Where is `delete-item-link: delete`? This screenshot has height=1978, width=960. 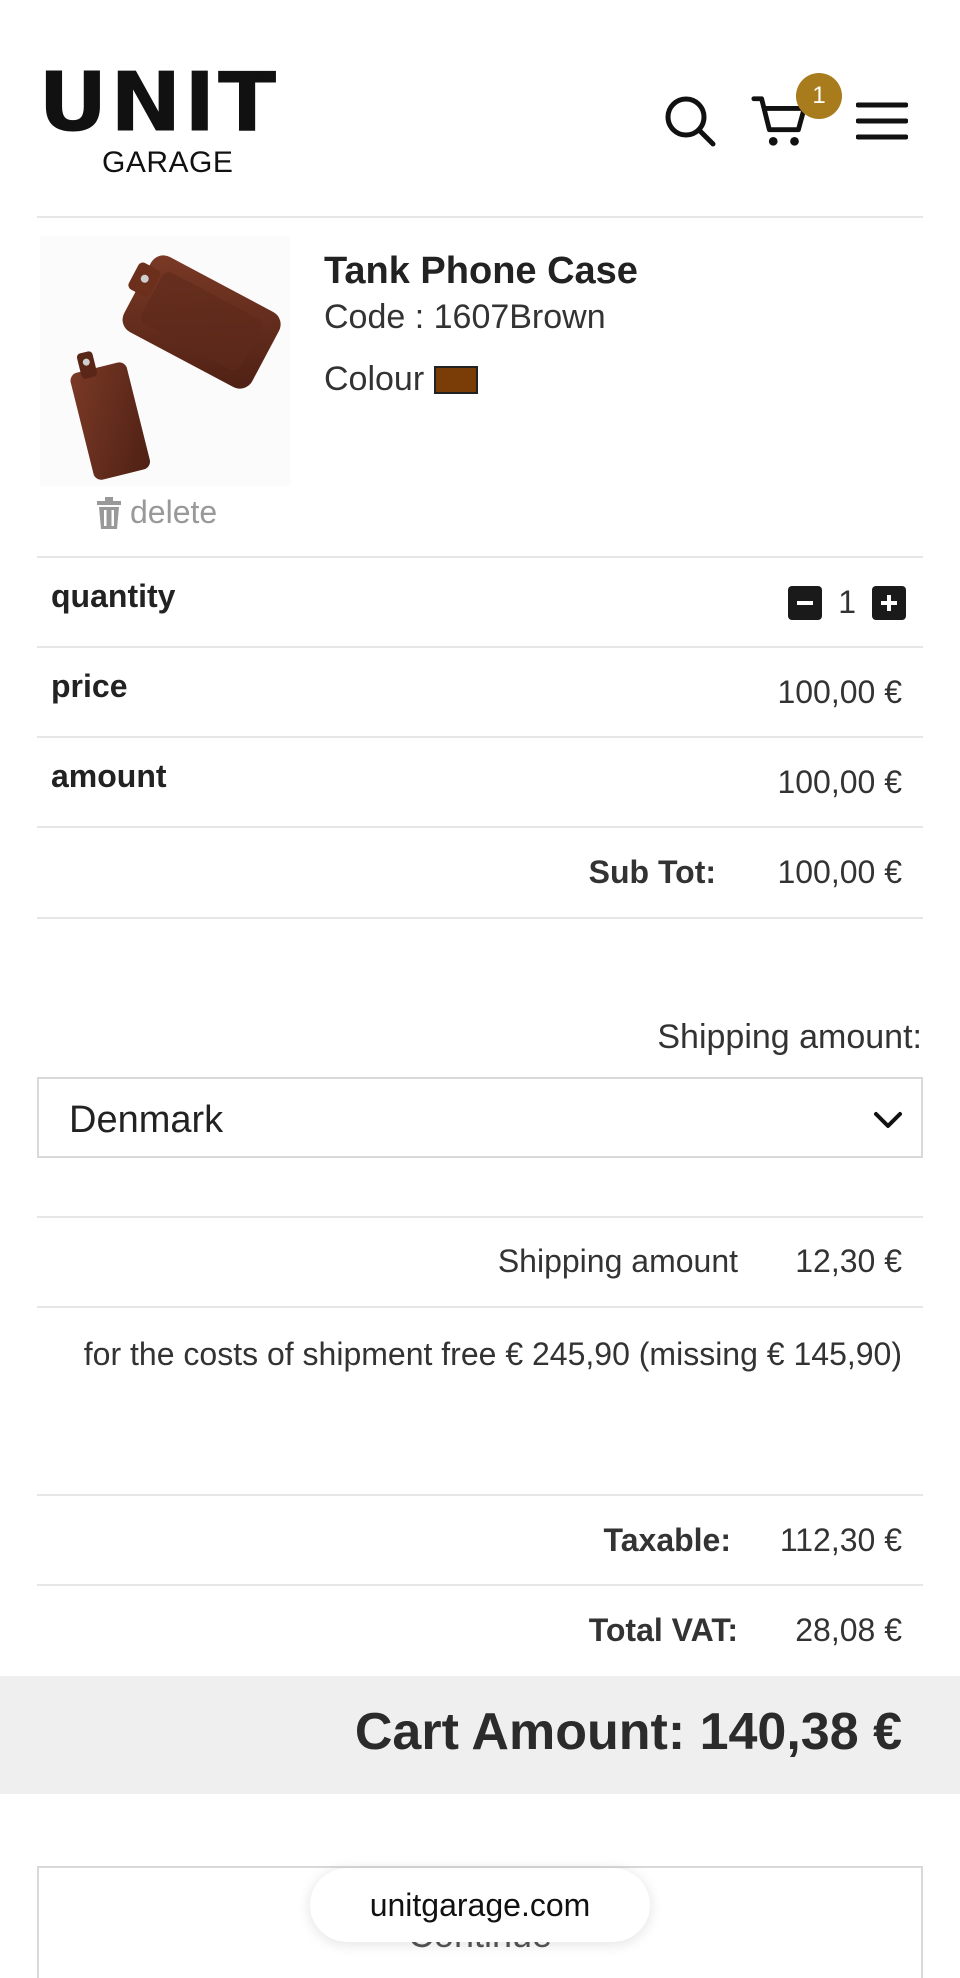
delete-item-link: delete is located at coordinates (156, 512).